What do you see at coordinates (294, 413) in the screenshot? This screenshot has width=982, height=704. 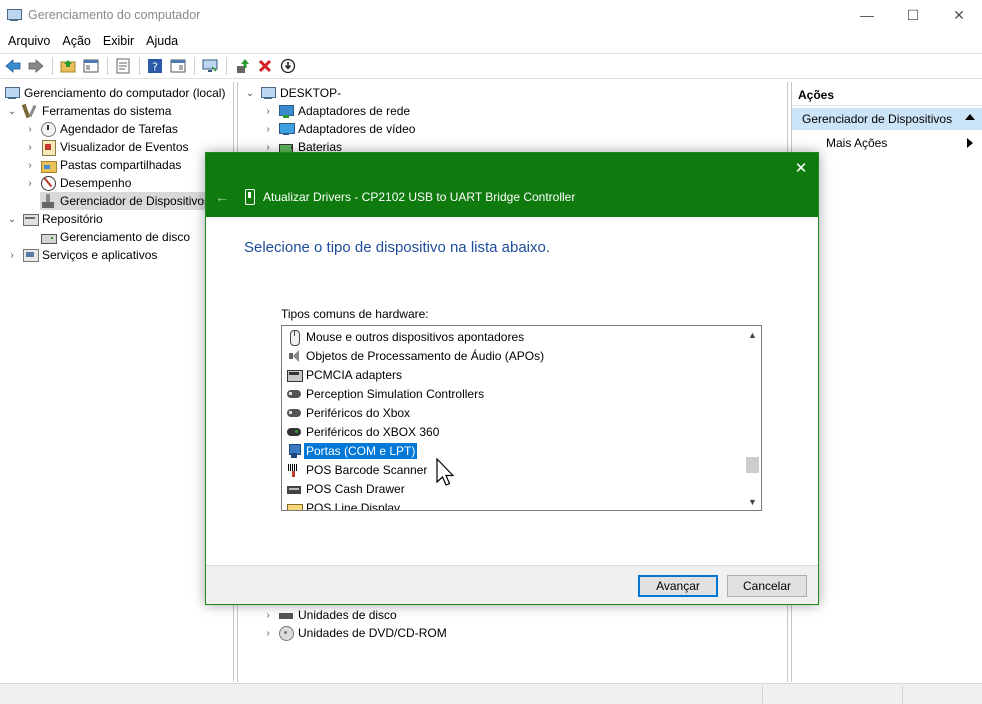 I see `gamepad-icon` at bounding box center [294, 413].